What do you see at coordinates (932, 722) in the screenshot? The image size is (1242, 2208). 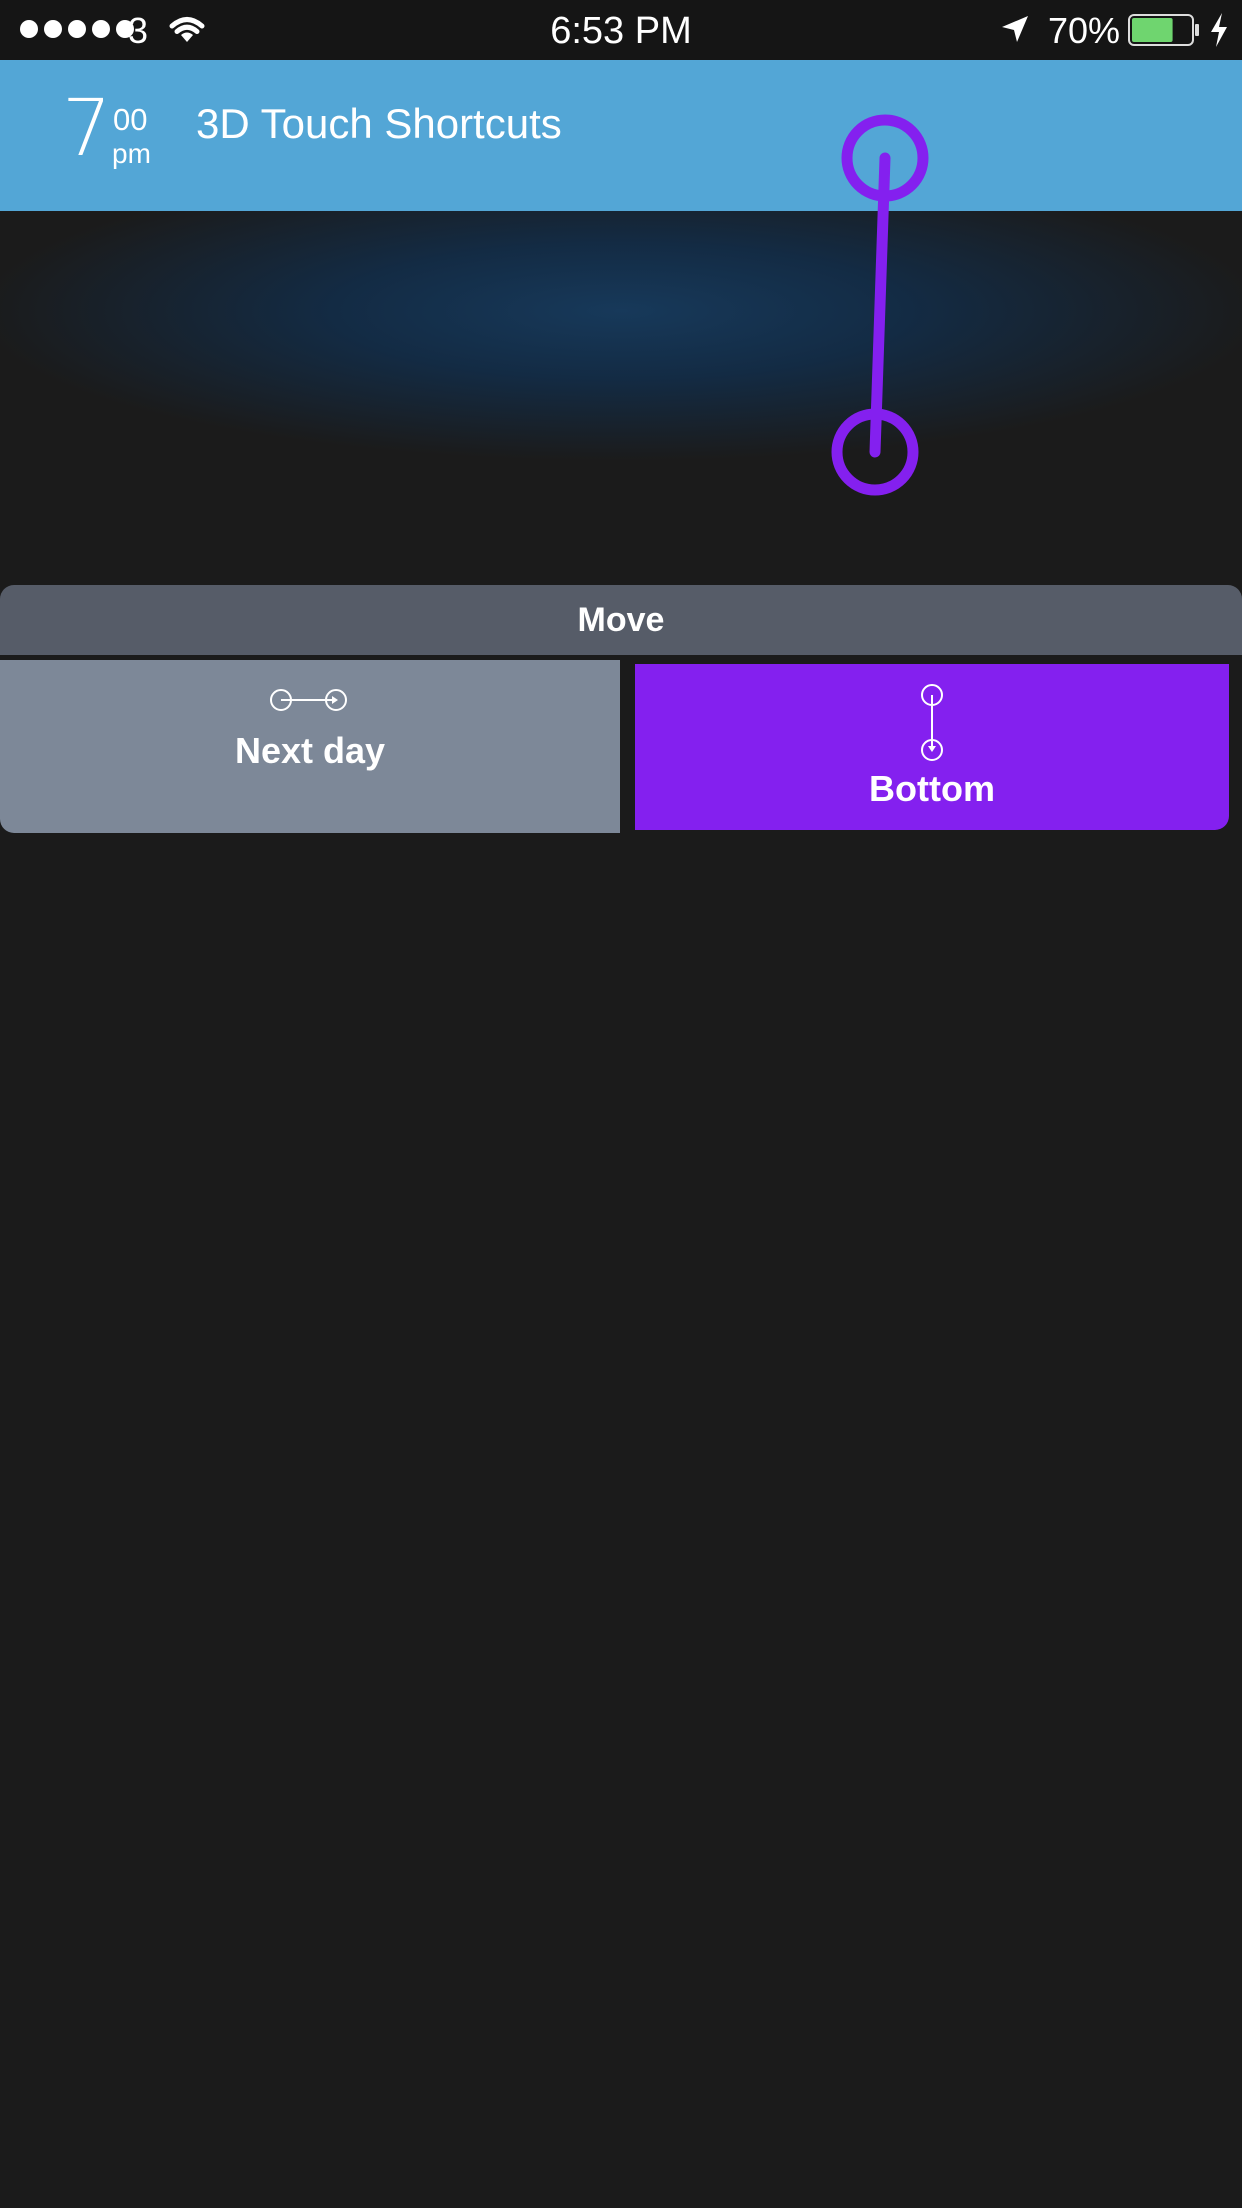 I see `arrow-down-circle-icon` at bounding box center [932, 722].